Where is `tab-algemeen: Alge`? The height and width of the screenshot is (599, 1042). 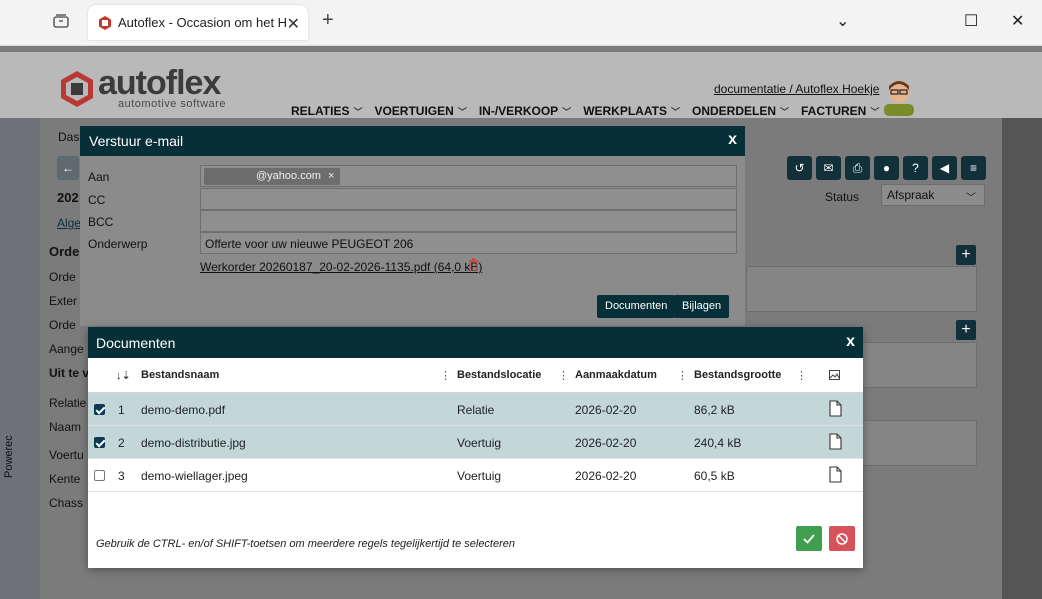
tab-algemeen: Alge is located at coordinates (69, 223).